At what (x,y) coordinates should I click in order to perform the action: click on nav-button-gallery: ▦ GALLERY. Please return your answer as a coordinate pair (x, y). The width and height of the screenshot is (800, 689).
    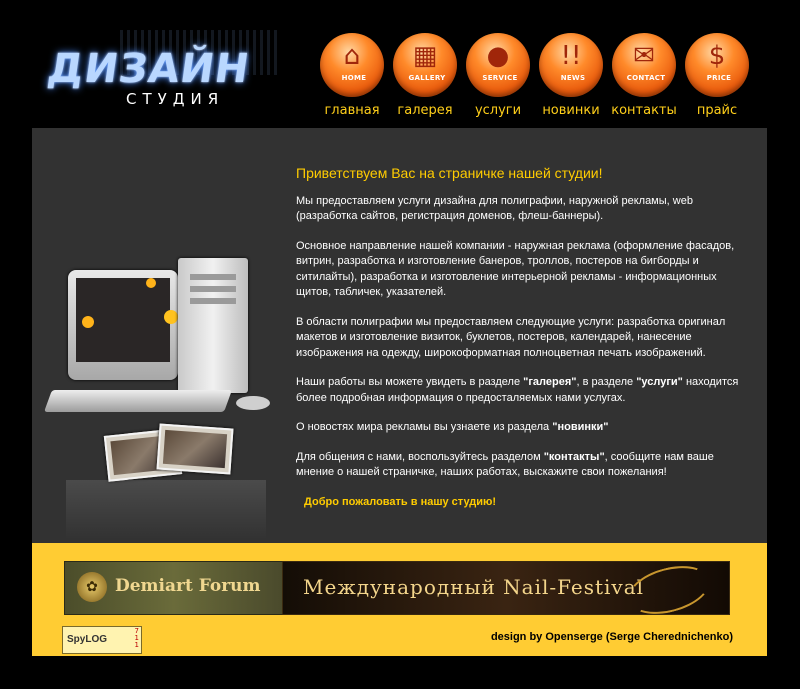
    Looking at the image, I should click on (425, 65).